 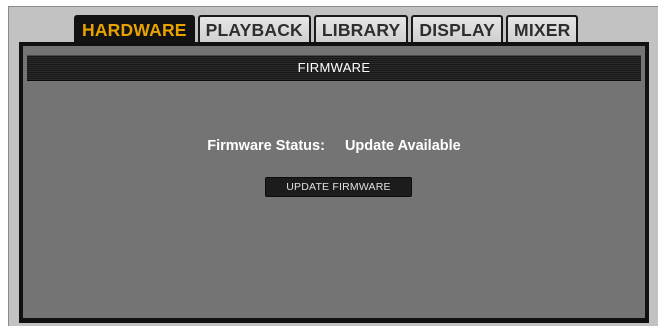 I want to click on firmware-status-row: Firmware Status: Update Available, so click(x=334, y=146).